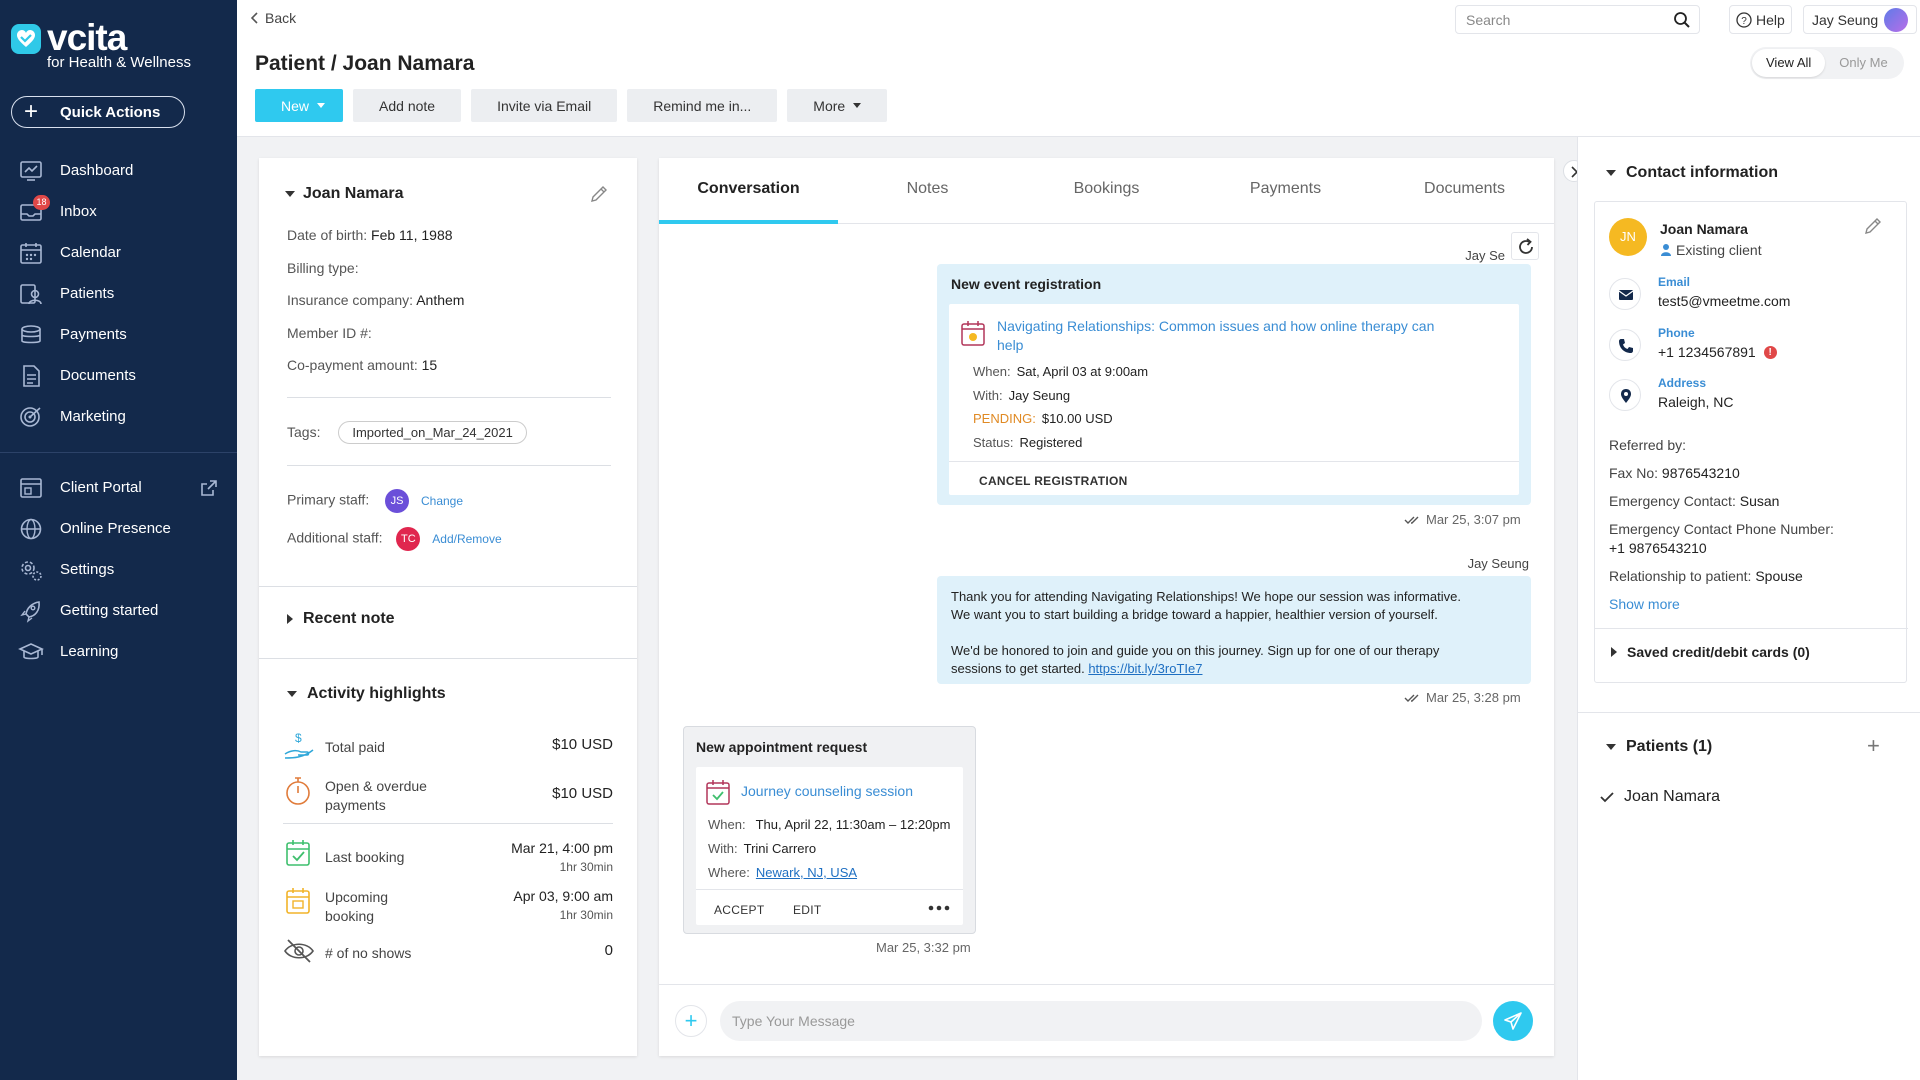  I want to click on location-link: Newark, NJ, USA, so click(806, 872).